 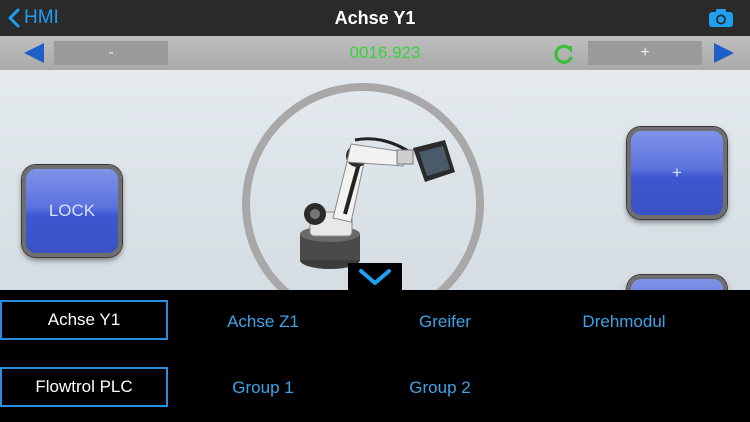 I want to click on lock-button: LOCK, so click(x=72, y=211).